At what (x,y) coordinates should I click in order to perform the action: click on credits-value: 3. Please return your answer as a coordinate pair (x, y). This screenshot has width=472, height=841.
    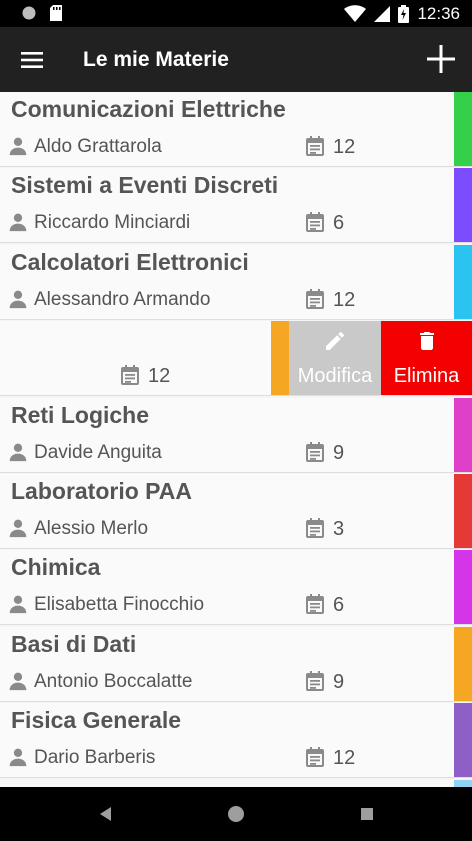
    Looking at the image, I should click on (339, 529).